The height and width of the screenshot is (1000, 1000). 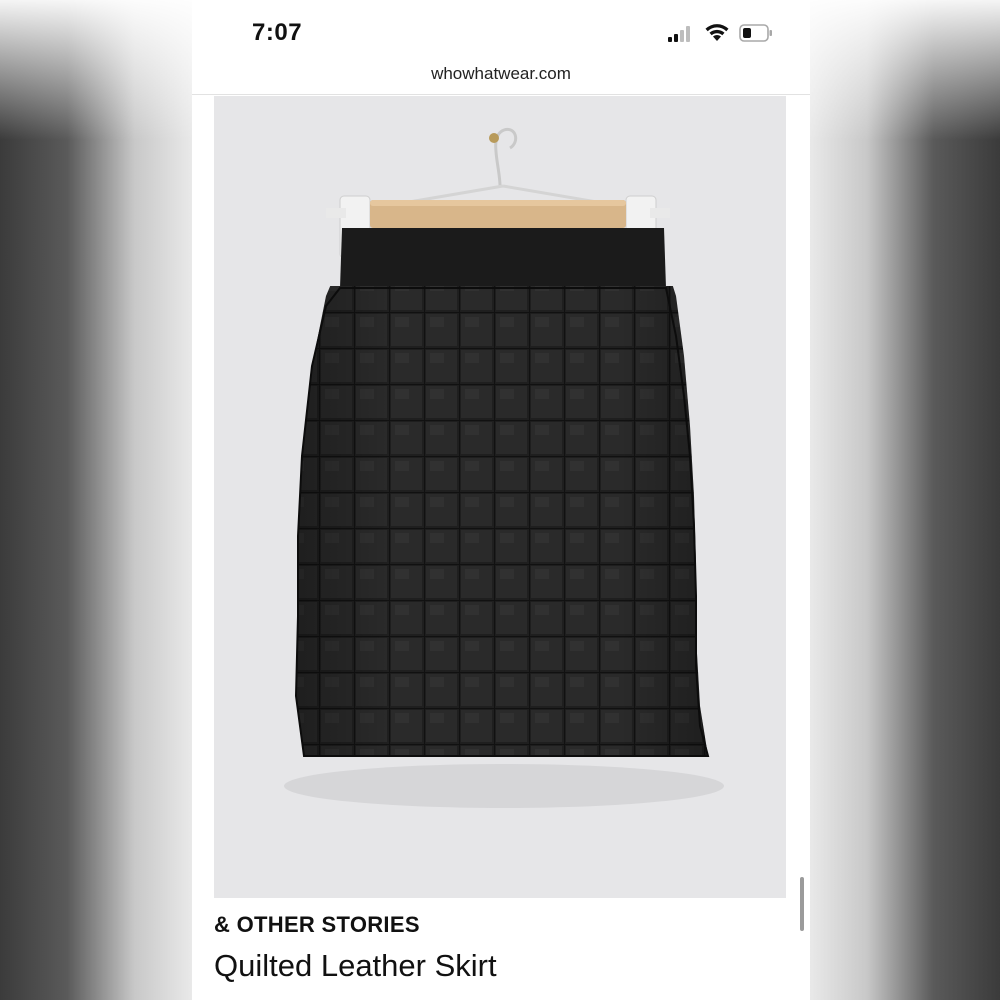 What do you see at coordinates (501, 94) in the screenshot?
I see `header-divider` at bounding box center [501, 94].